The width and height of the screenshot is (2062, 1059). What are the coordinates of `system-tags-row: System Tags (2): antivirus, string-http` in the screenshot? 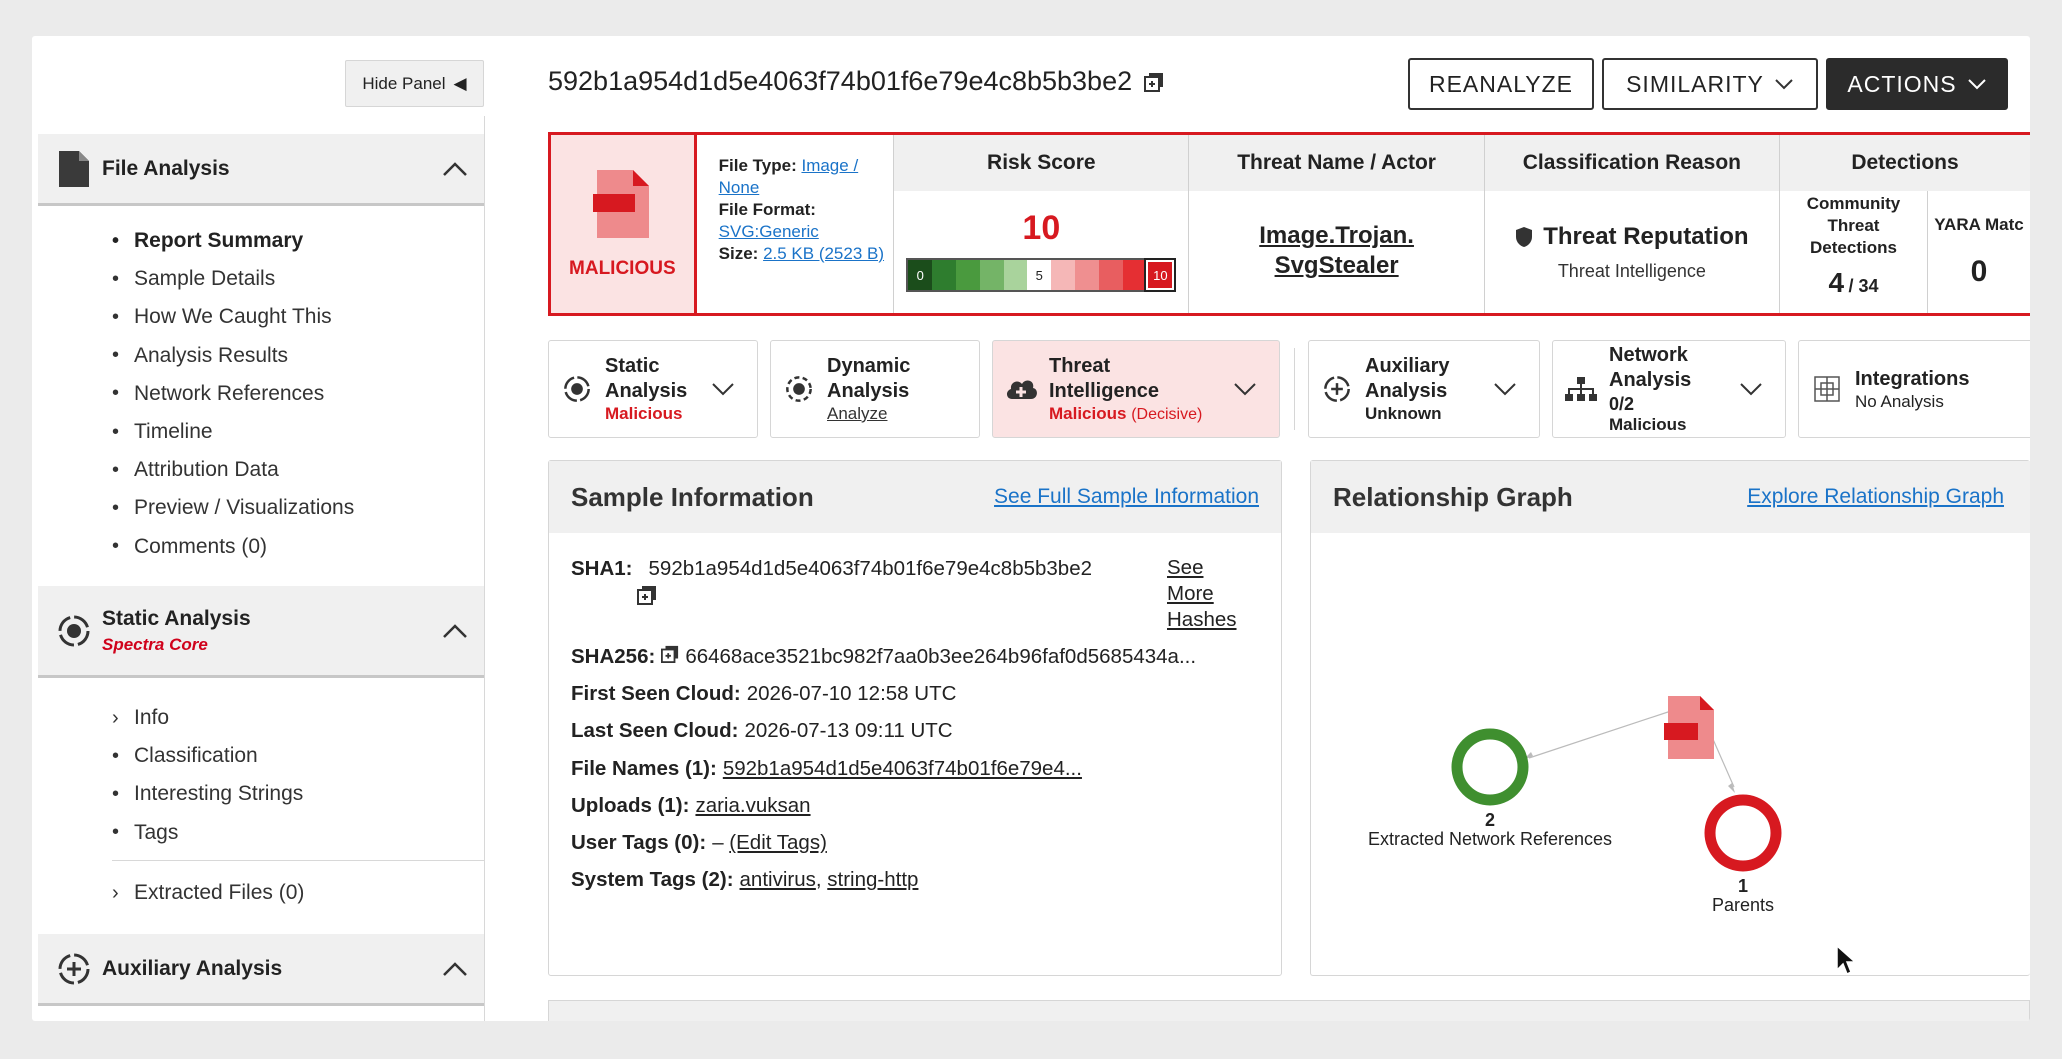 It's located at (745, 880).